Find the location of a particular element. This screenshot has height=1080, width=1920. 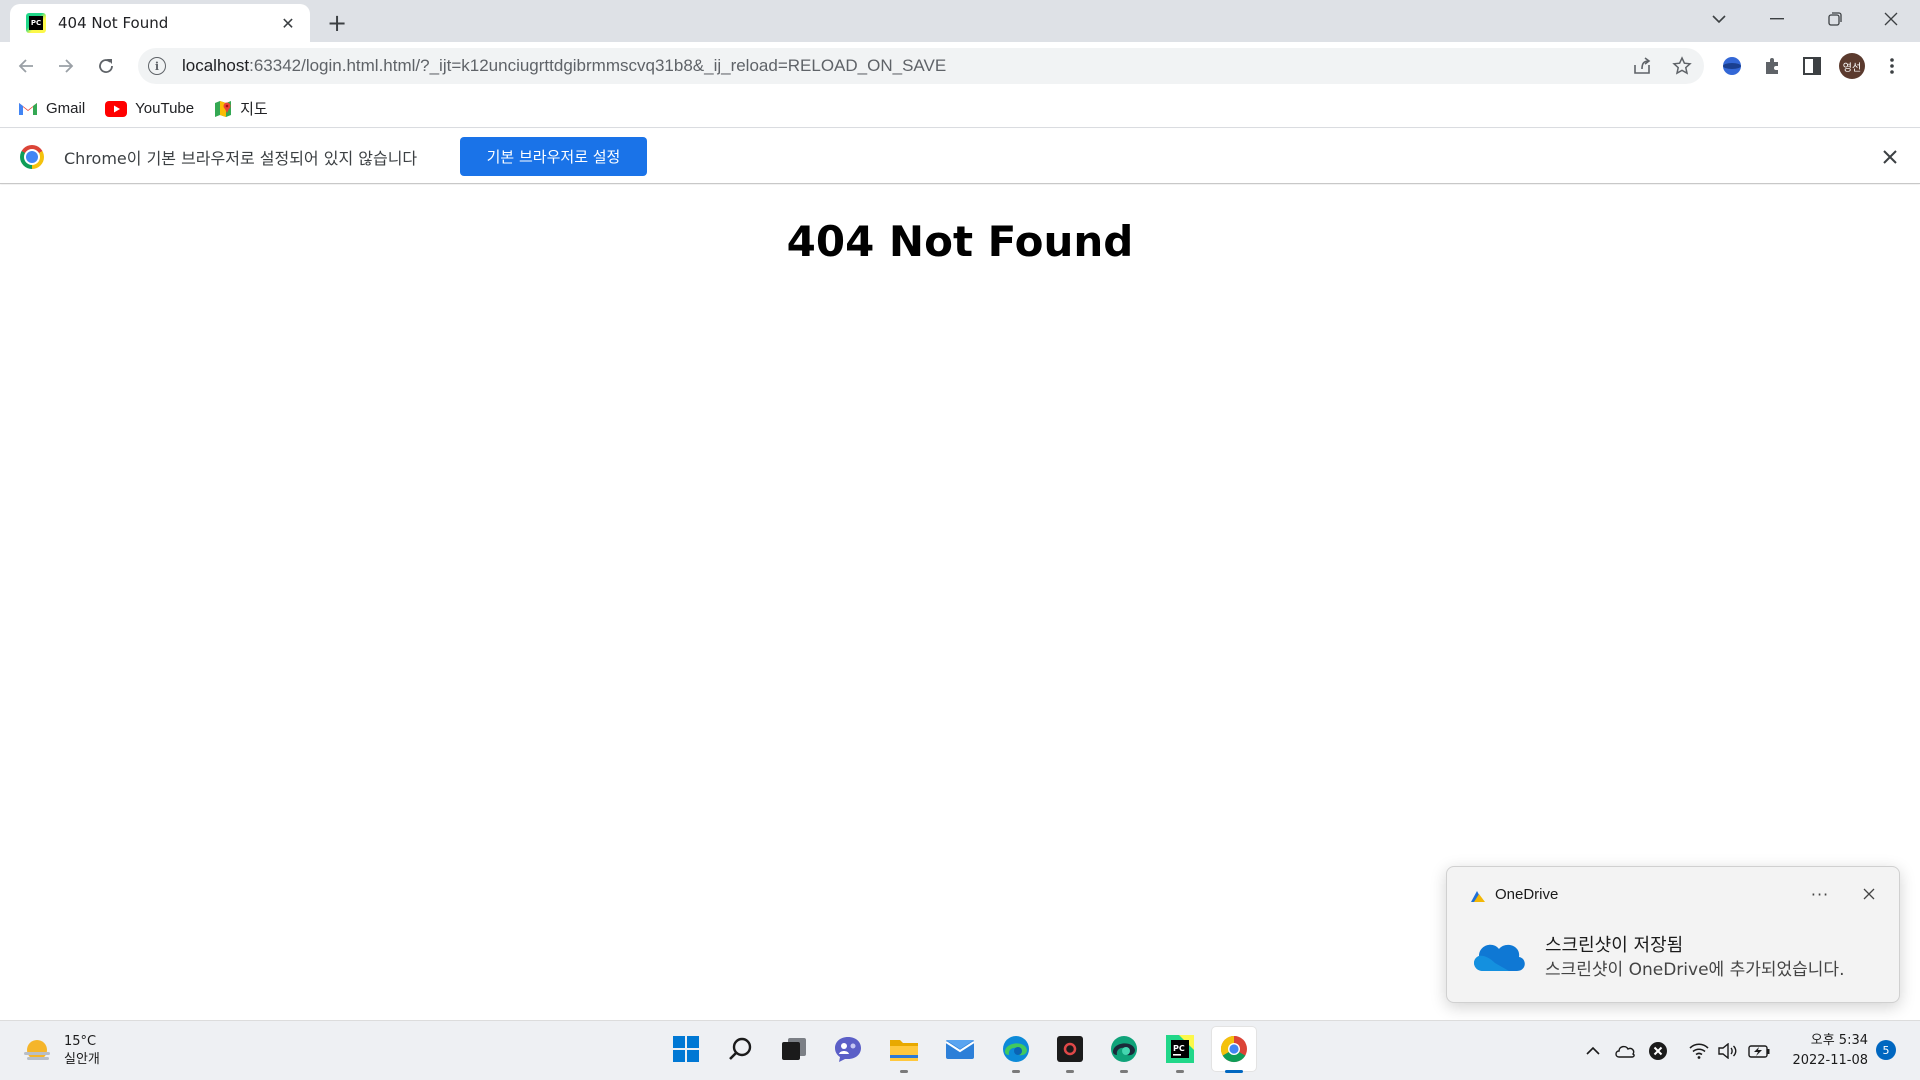

forward-button is located at coordinates (66, 66).